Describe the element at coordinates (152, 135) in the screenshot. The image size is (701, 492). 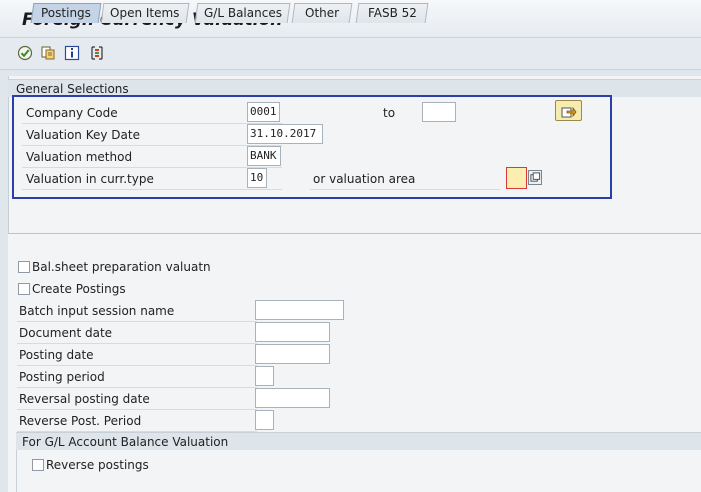
I see `valuation-key-date-row: Valuation Key Date` at that location.